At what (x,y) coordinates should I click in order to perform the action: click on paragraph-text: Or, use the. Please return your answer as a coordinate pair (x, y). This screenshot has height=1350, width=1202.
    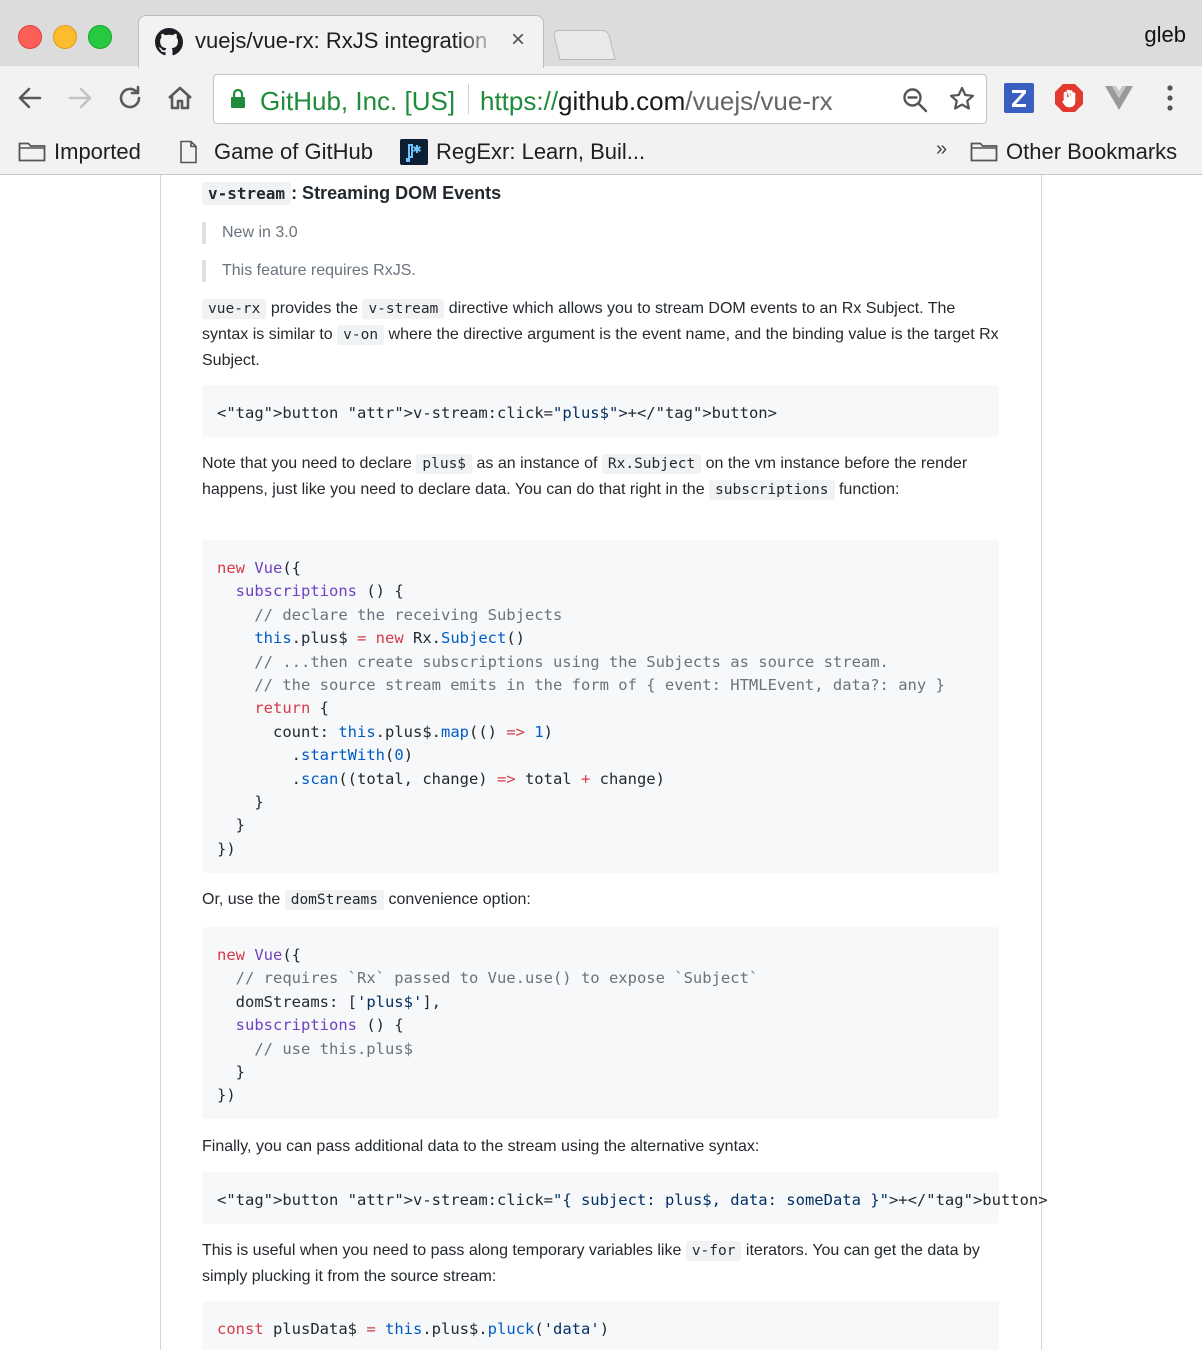
    Looking at the image, I should click on (243, 899).